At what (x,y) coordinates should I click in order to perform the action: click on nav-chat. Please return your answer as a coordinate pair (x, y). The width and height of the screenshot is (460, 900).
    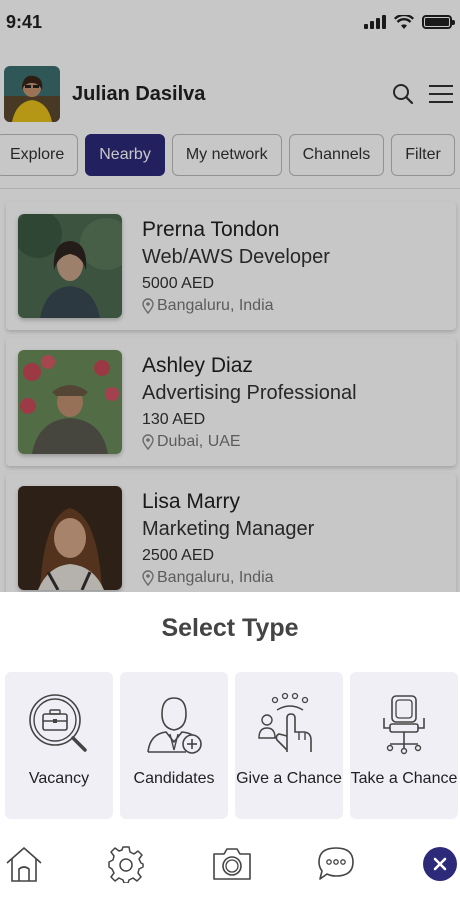
    Looking at the image, I should click on (336, 864).